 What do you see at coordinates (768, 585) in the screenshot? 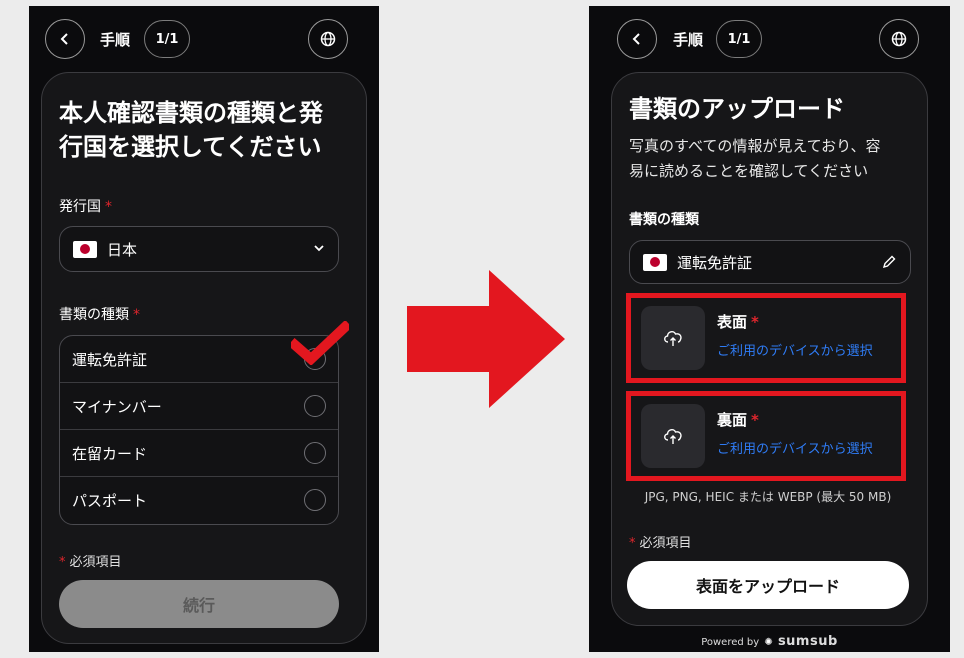
I see `upload-front-button: 表面をアップロード` at bounding box center [768, 585].